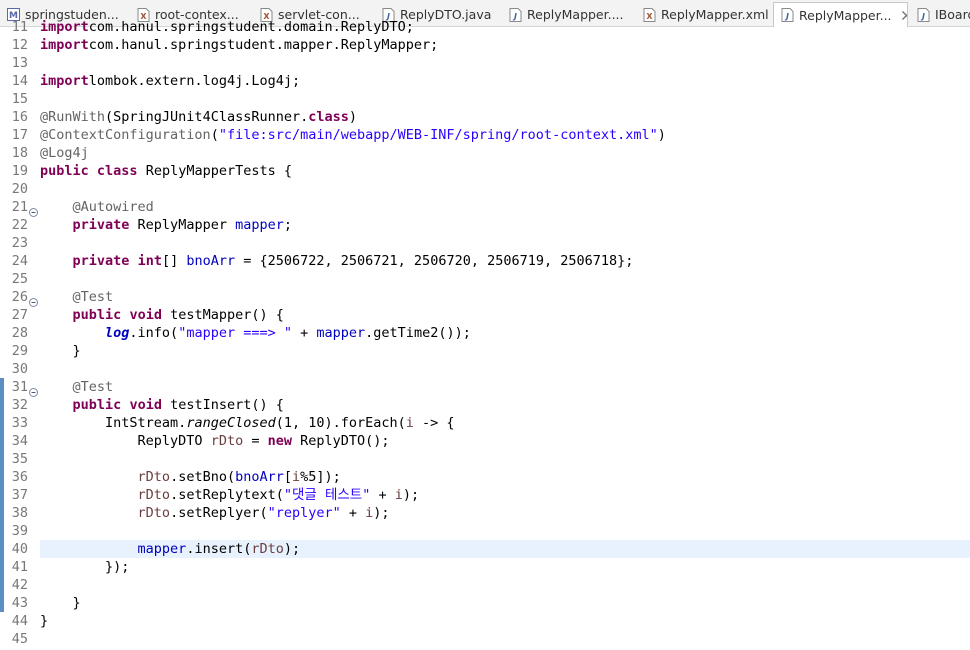  I want to click on line-number: 39, so click(19, 531).